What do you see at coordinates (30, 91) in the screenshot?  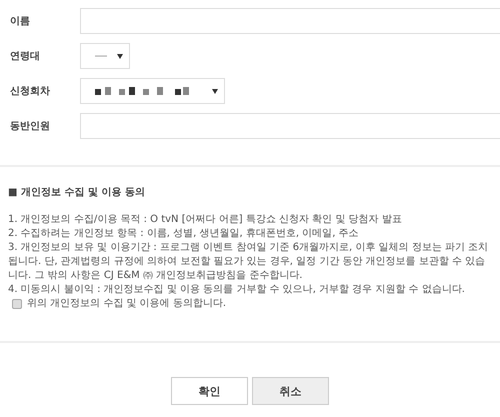 I see `field-label: 신청회차` at bounding box center [30, 91].